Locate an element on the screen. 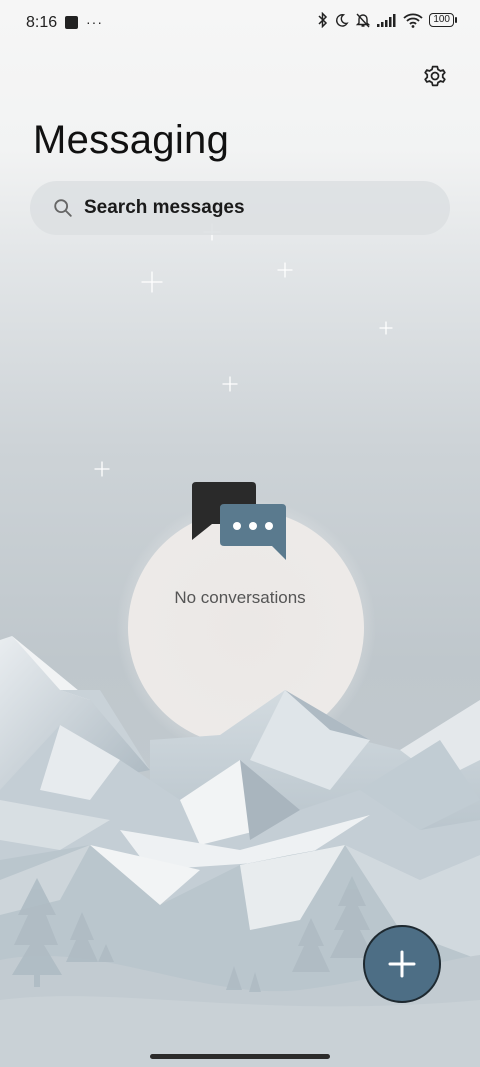  empty-state-message: No conversations is located at coordinates (240, 597).